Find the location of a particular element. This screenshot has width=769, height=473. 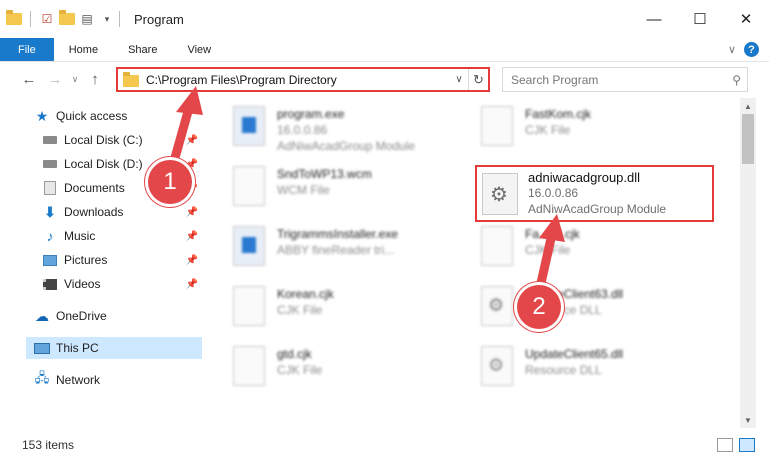

vertical-scrollbar: ▲ ▼ is located at coordinates (748, 263).